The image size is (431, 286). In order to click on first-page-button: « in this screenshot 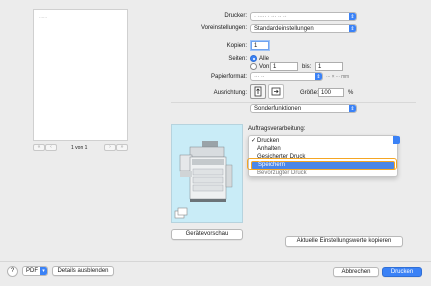, I will do `click(39, 147)`.